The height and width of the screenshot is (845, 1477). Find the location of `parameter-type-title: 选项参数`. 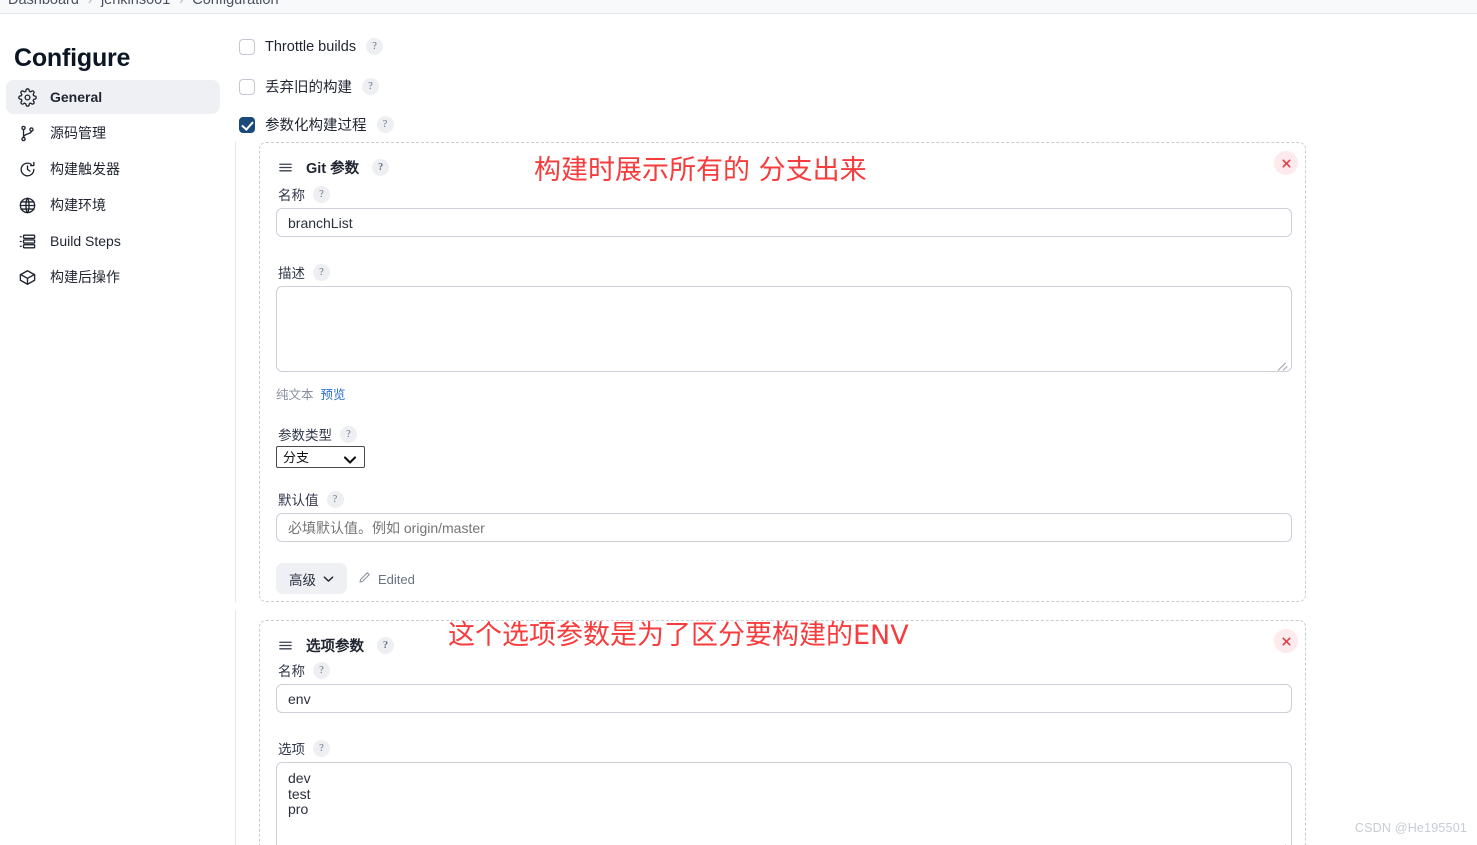

parameter-type-title: 选项参数 is located at coordinates (335, 647).